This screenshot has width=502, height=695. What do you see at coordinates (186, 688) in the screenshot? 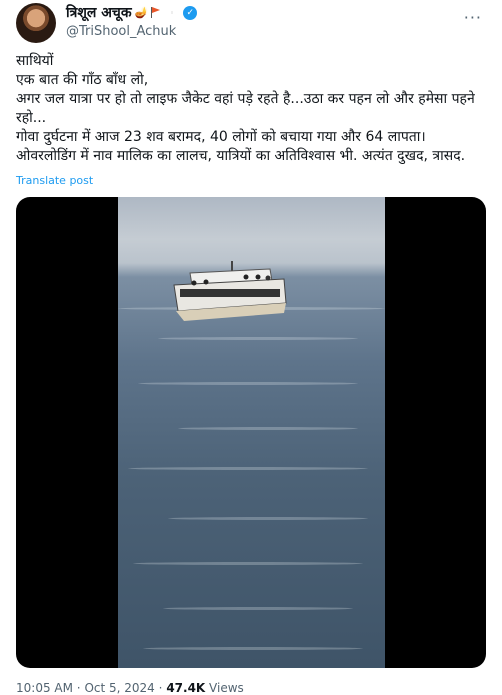
I see `views-count: 47.4K` at bounding box center [186, 688].